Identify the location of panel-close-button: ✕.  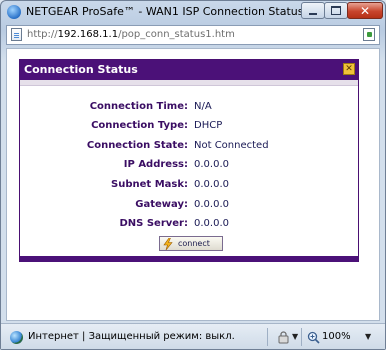
(349, 69).